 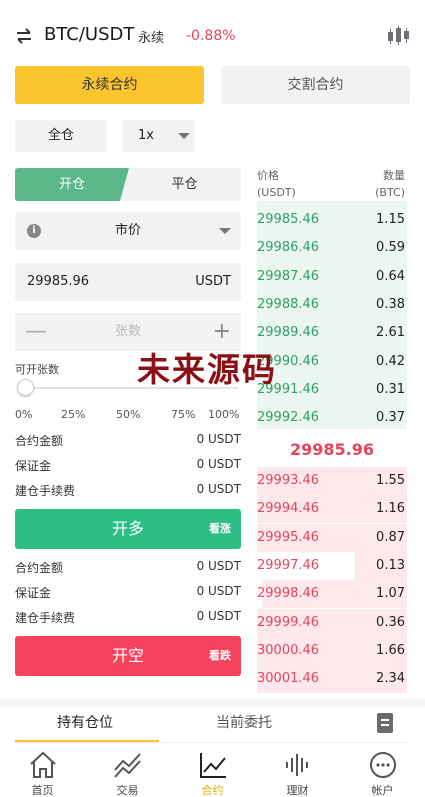 What do you see at coordinates (58, 281) in the screenshot?
I see `price-value: 29985.96` at bounding box center [58, 281].